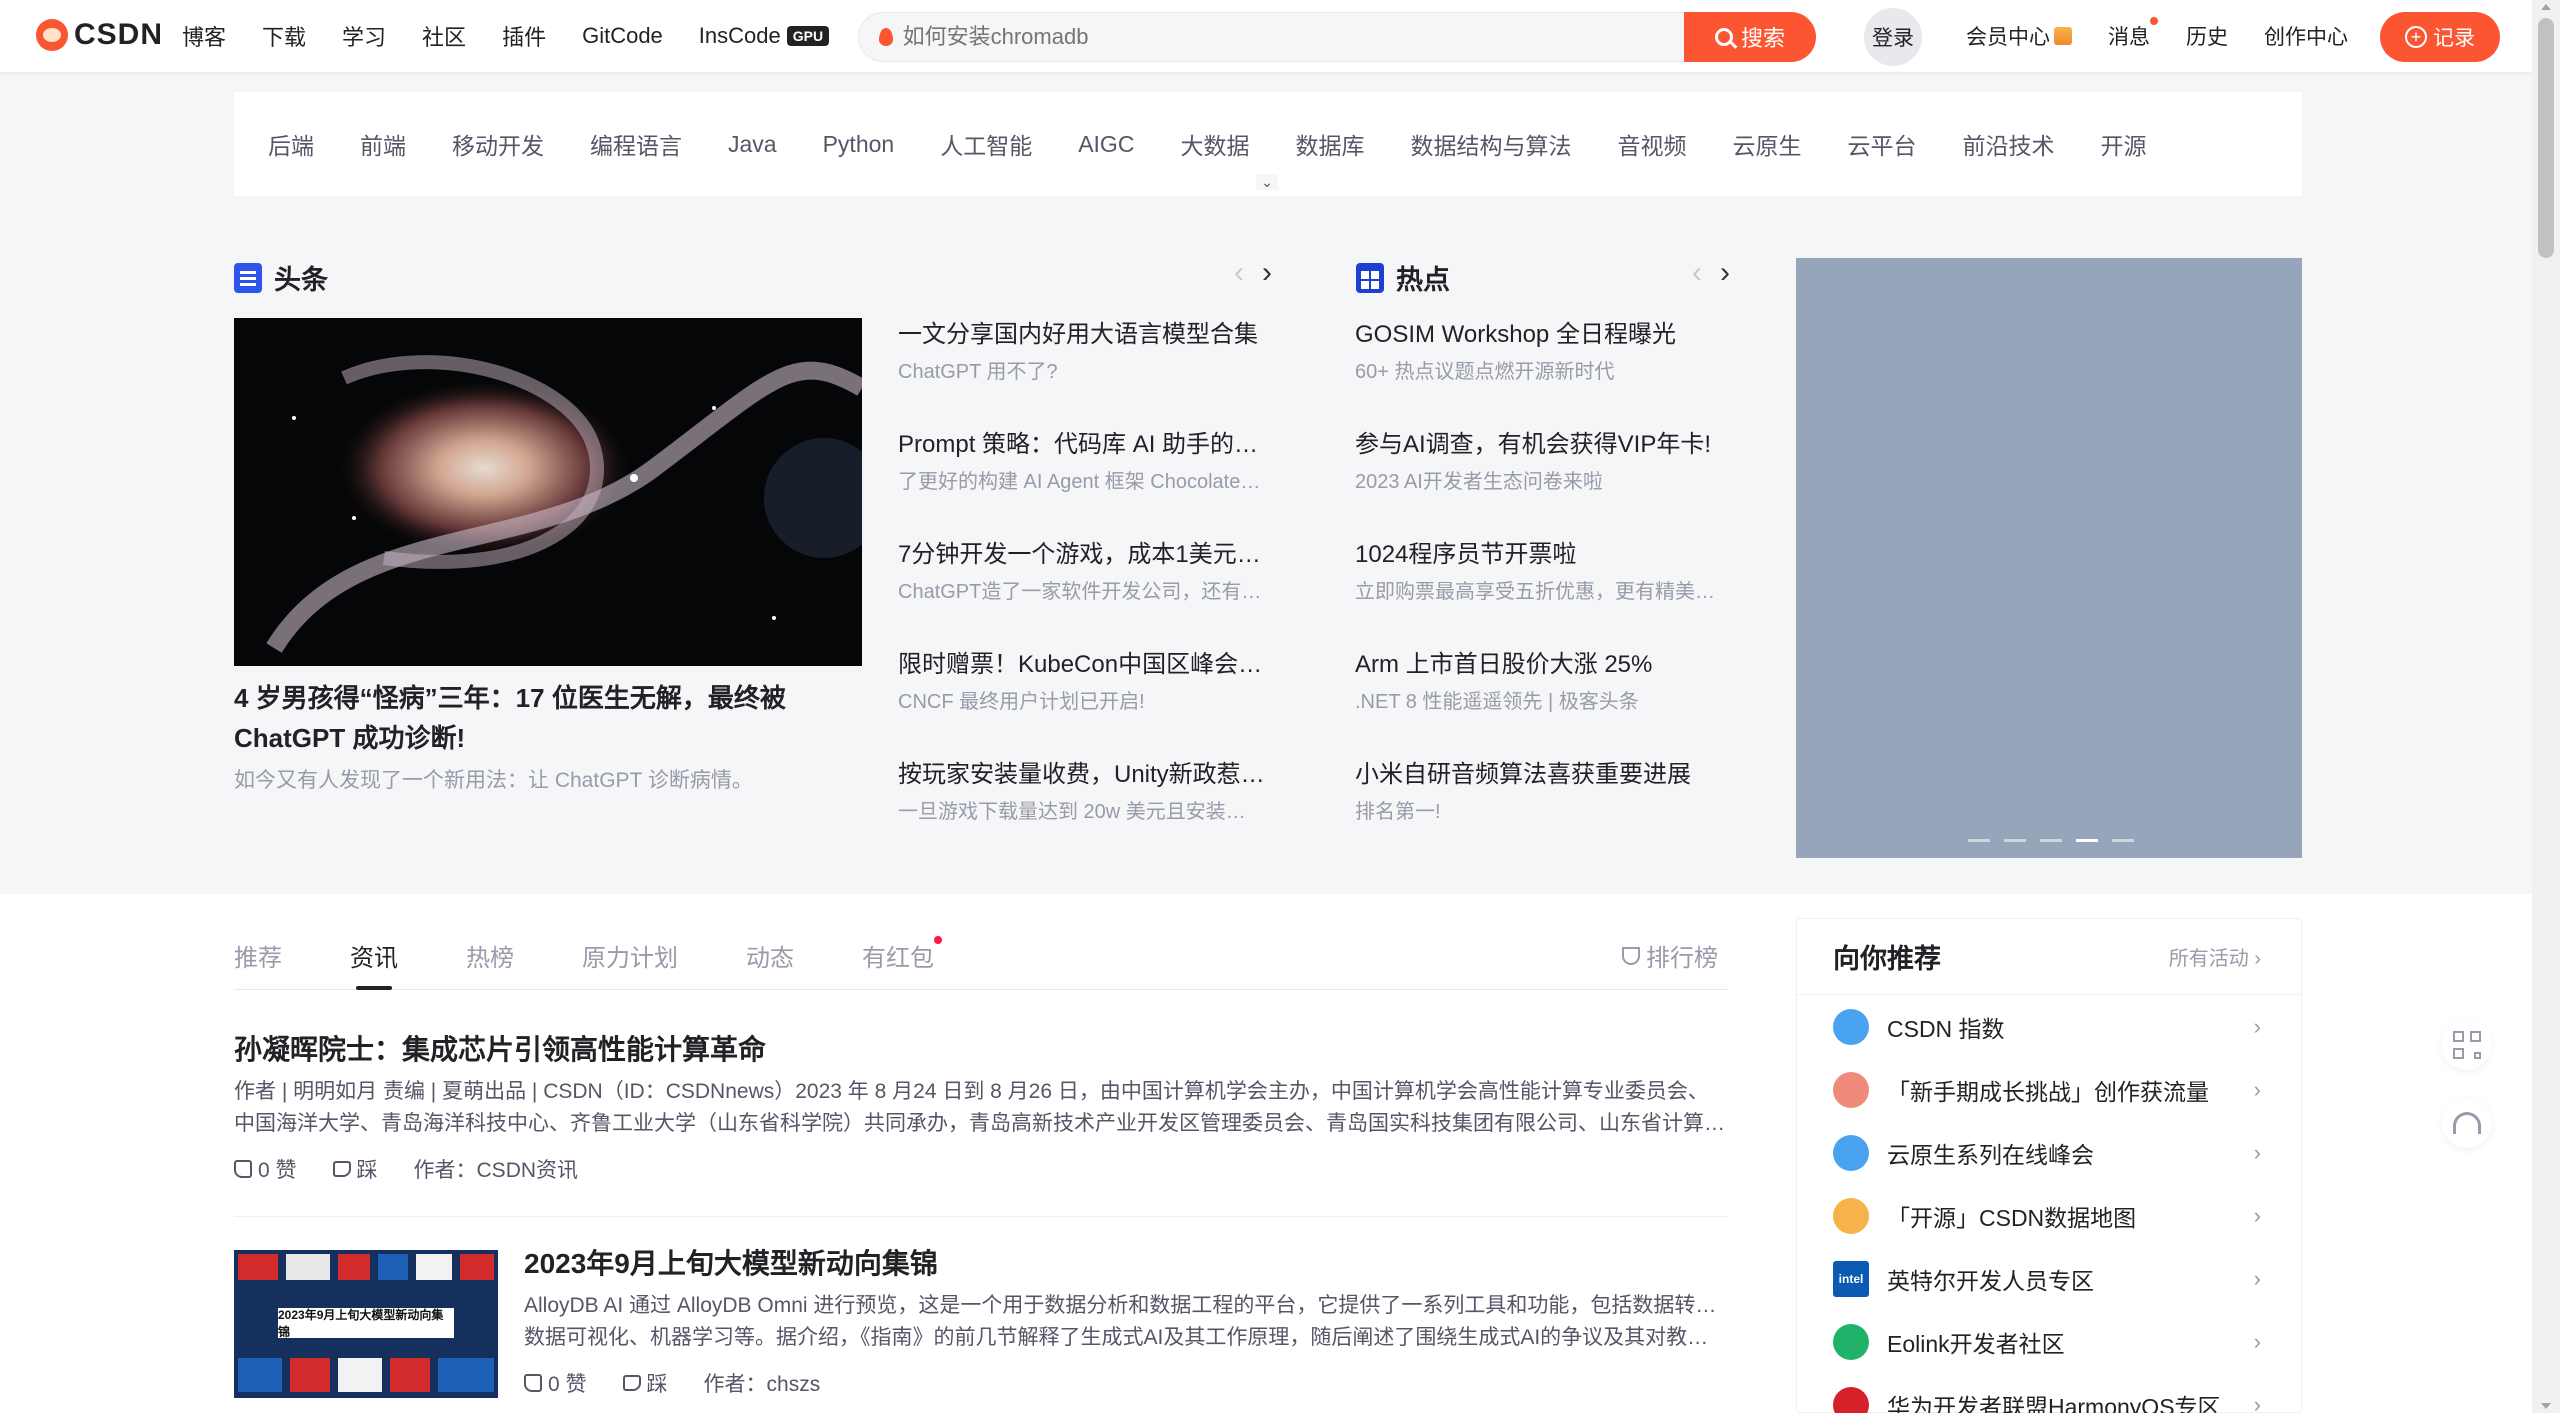 Image resolution: width=2560 pixels, height=1413 pixels. I want to click on recommend-item: 「新手期成长挑战」创作获流量 ›, so click(2049, 1089).